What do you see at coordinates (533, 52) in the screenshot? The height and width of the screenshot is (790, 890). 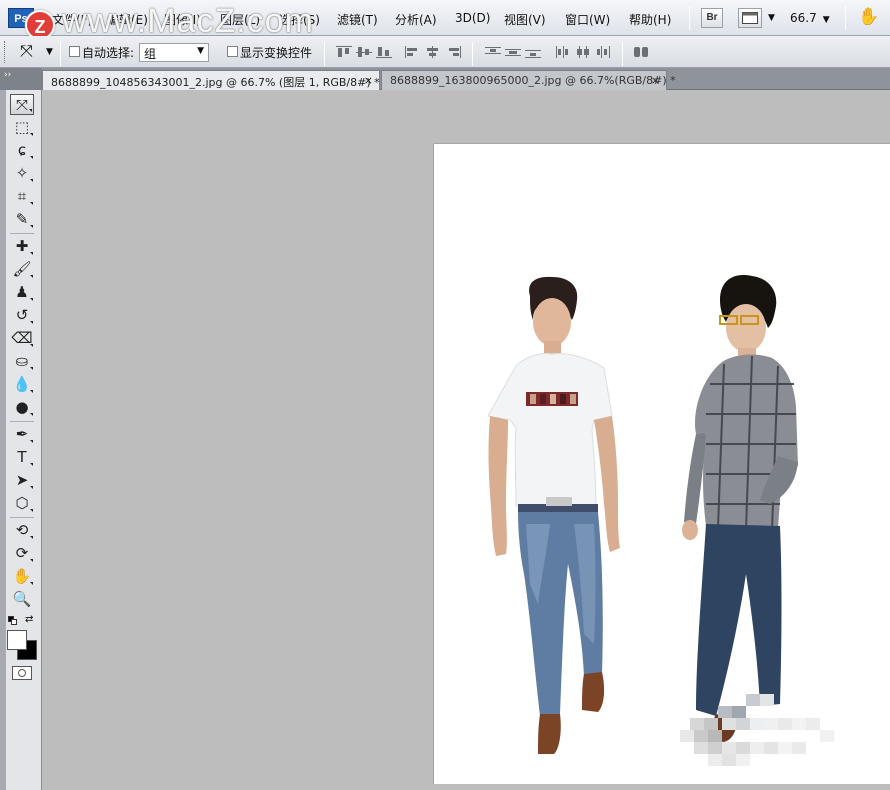 I see `distribute-bottom-icon` at bounding box center [533, 52].